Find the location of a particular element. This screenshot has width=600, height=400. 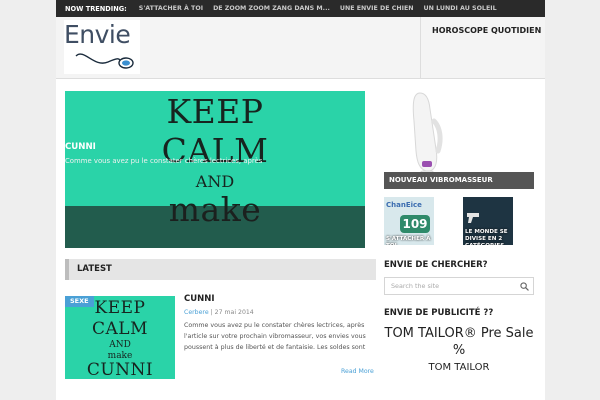

ad-text: TOM TAILOR® Pre Sale % is located at coordinates (459, 342).